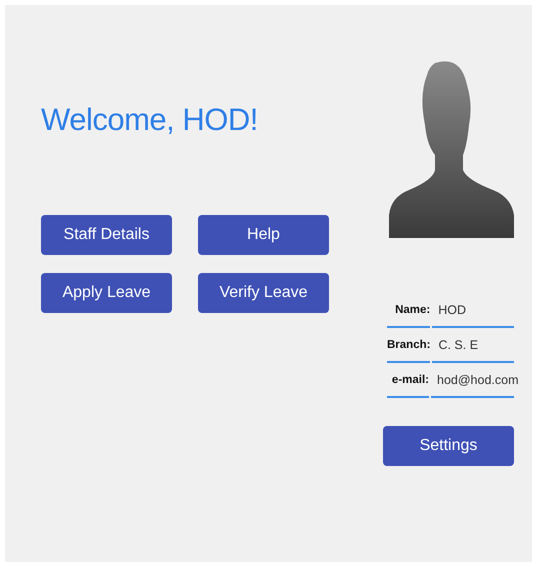 The width and height of the screenshot is (537, 567). Describe the element at coordinates (106, 235) in the screenshot. I see `menu-button: Staff Details` at that location.